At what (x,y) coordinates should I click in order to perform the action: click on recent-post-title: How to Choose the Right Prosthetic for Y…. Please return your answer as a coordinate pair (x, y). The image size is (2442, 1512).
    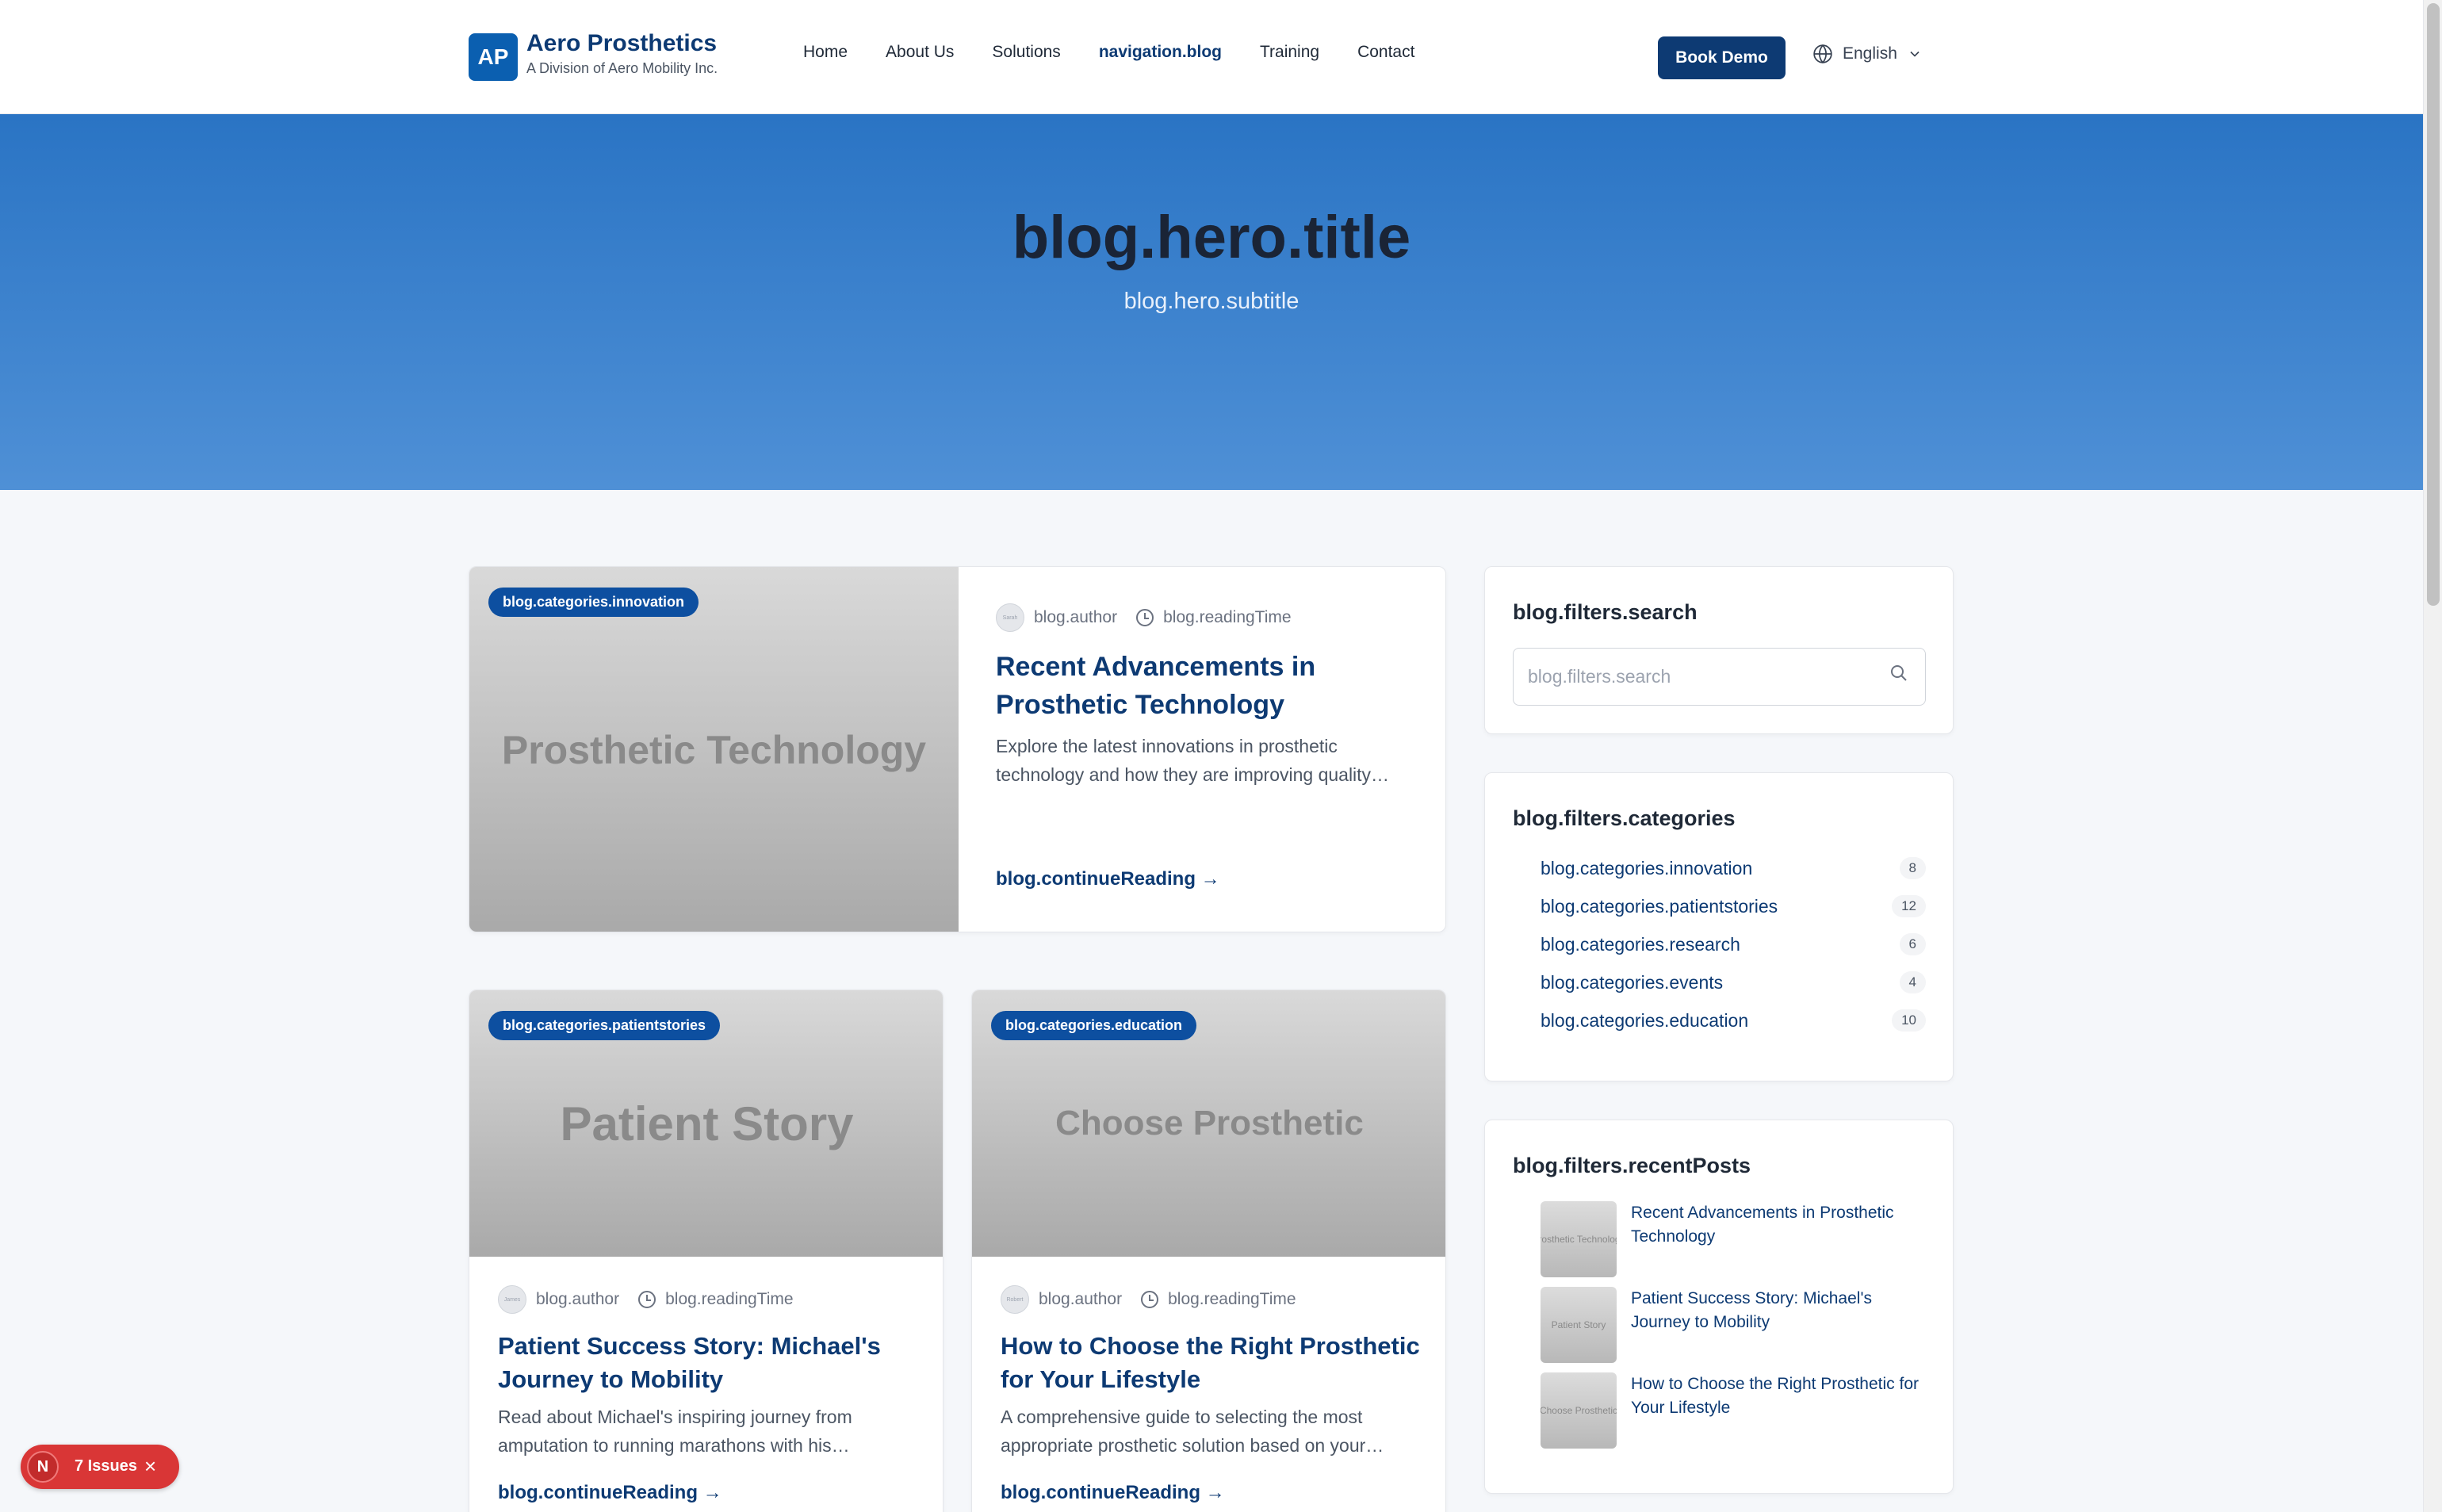
    Looking at the image, I should click on (1778, 1396).